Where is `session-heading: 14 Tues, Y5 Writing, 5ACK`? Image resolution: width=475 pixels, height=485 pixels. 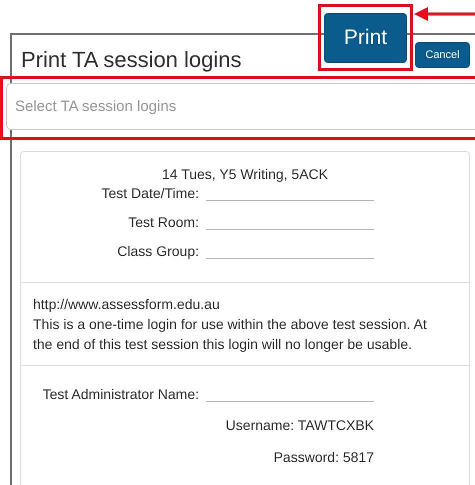 session-heading: 14 Tues, Y5 Writing, 5ACK is located at coordinates (244, 174).